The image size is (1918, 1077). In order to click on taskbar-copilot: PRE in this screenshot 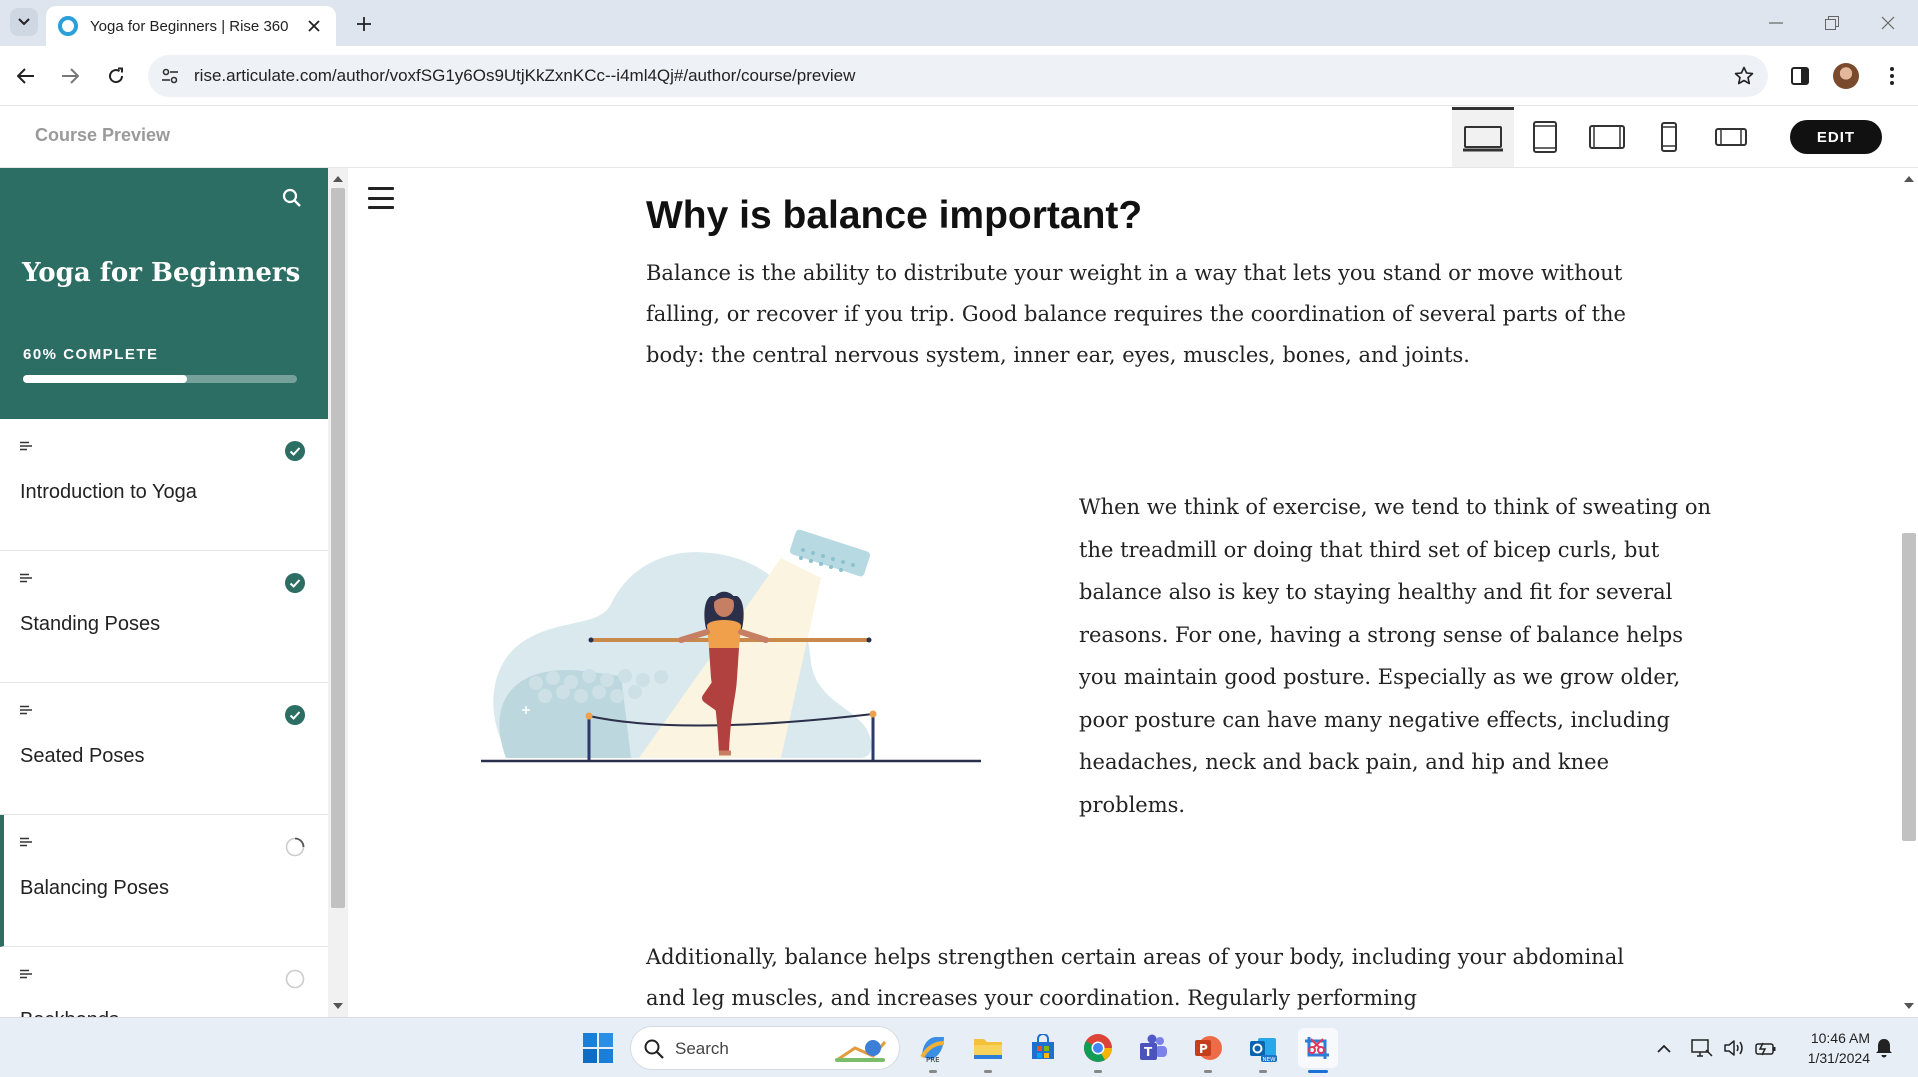, I will do `click(933, 1050)`.